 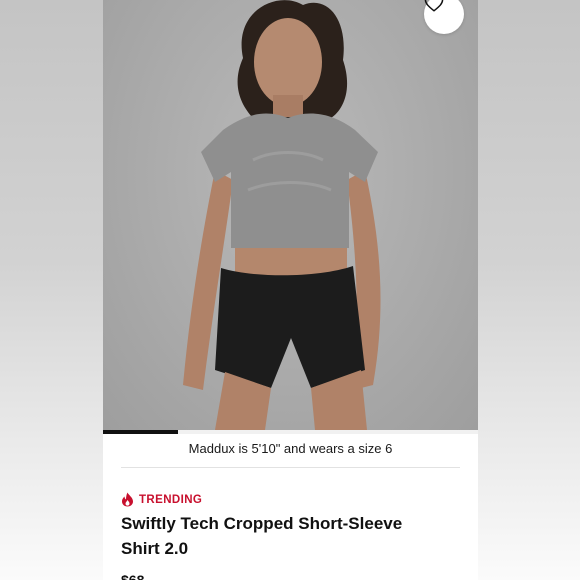 What do you see at coordinates (140, 432) in the screenshot?
I see `gallery-progress-fill` at bounding box center [140, 432].